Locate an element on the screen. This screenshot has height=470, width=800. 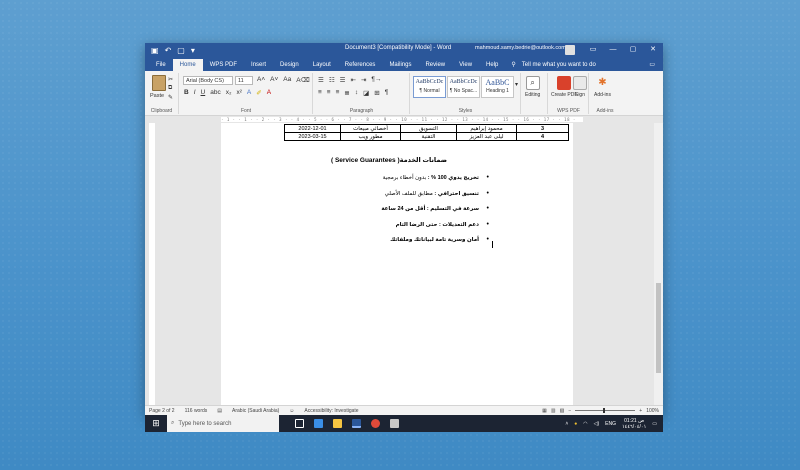
table-cell: محمود إبراهيم is located at coordinates (486, 128).